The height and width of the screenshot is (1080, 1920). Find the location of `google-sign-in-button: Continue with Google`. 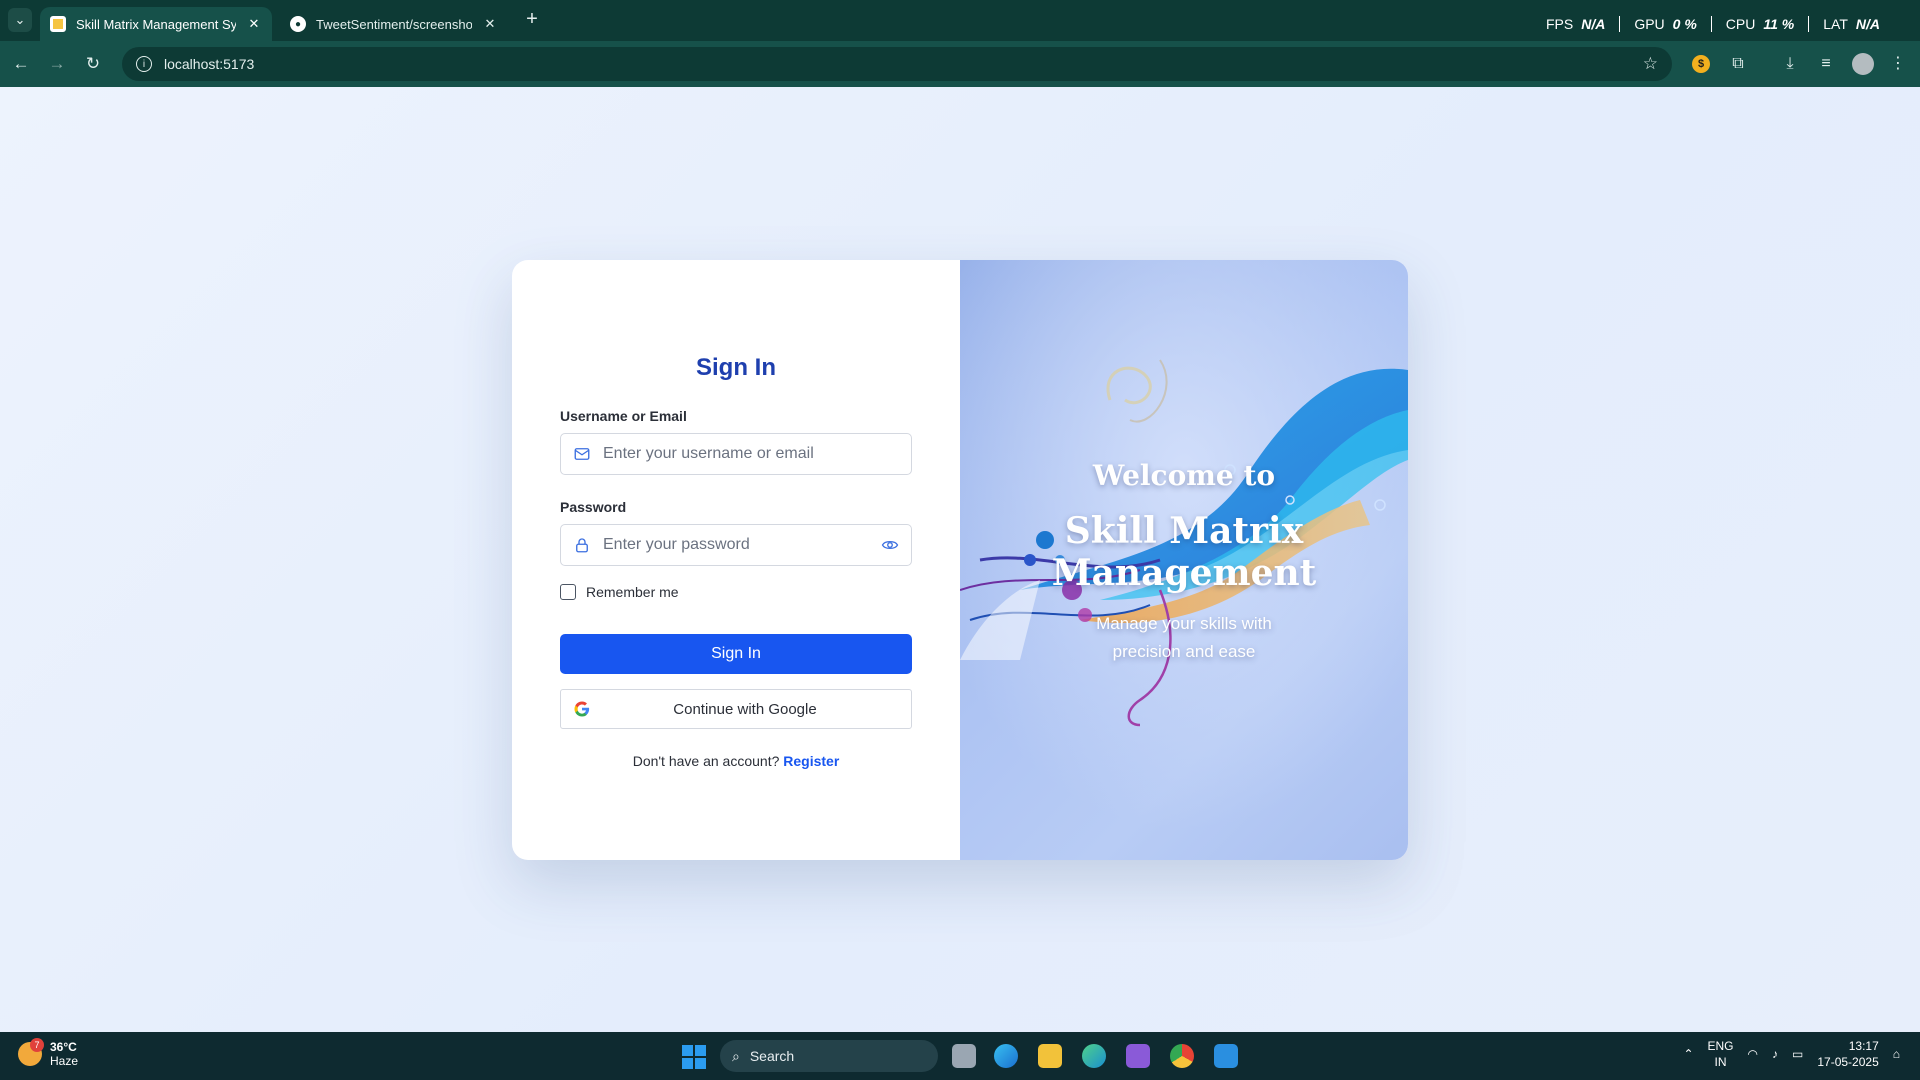

google-sign-in-button: Continue with Google is located at coordinates (736, 709).